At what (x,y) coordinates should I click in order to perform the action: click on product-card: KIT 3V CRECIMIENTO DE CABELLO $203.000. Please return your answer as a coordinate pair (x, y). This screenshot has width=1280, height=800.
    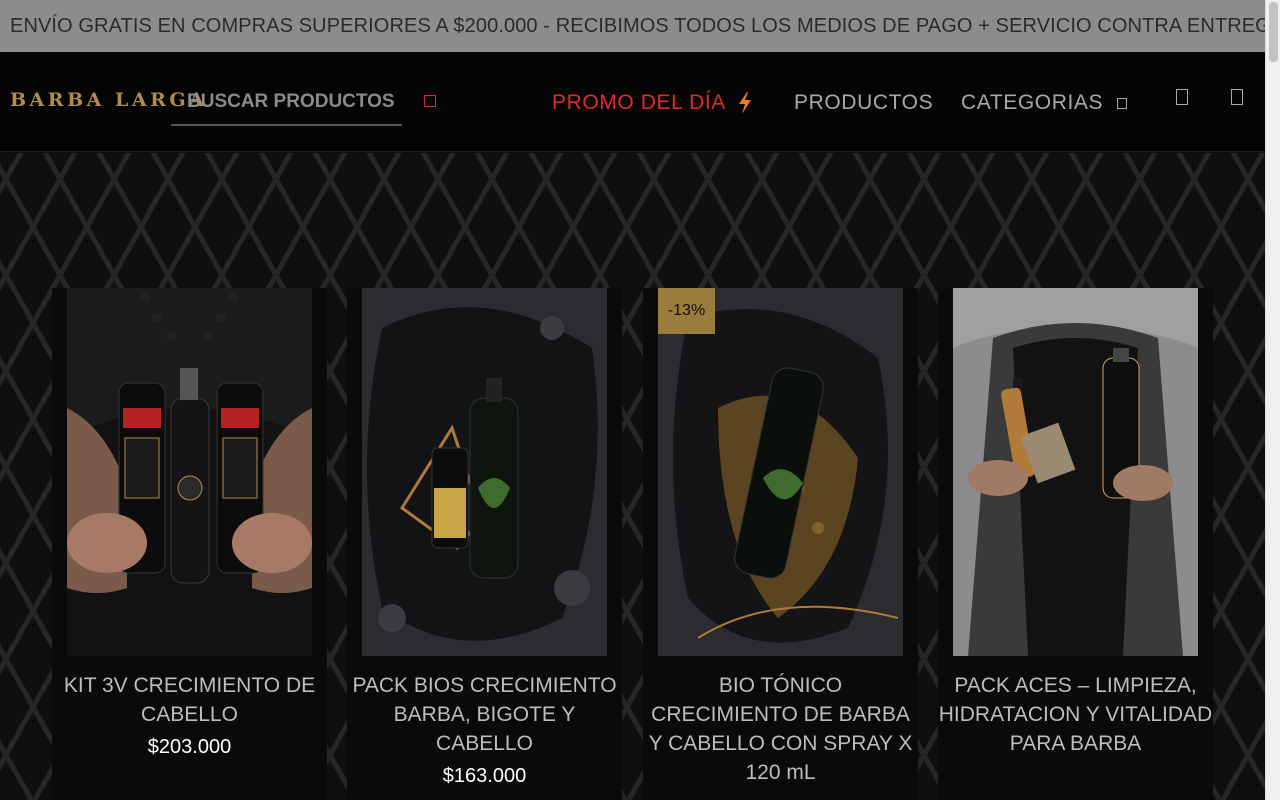
    Looking at the image, I should click on (189, 544).